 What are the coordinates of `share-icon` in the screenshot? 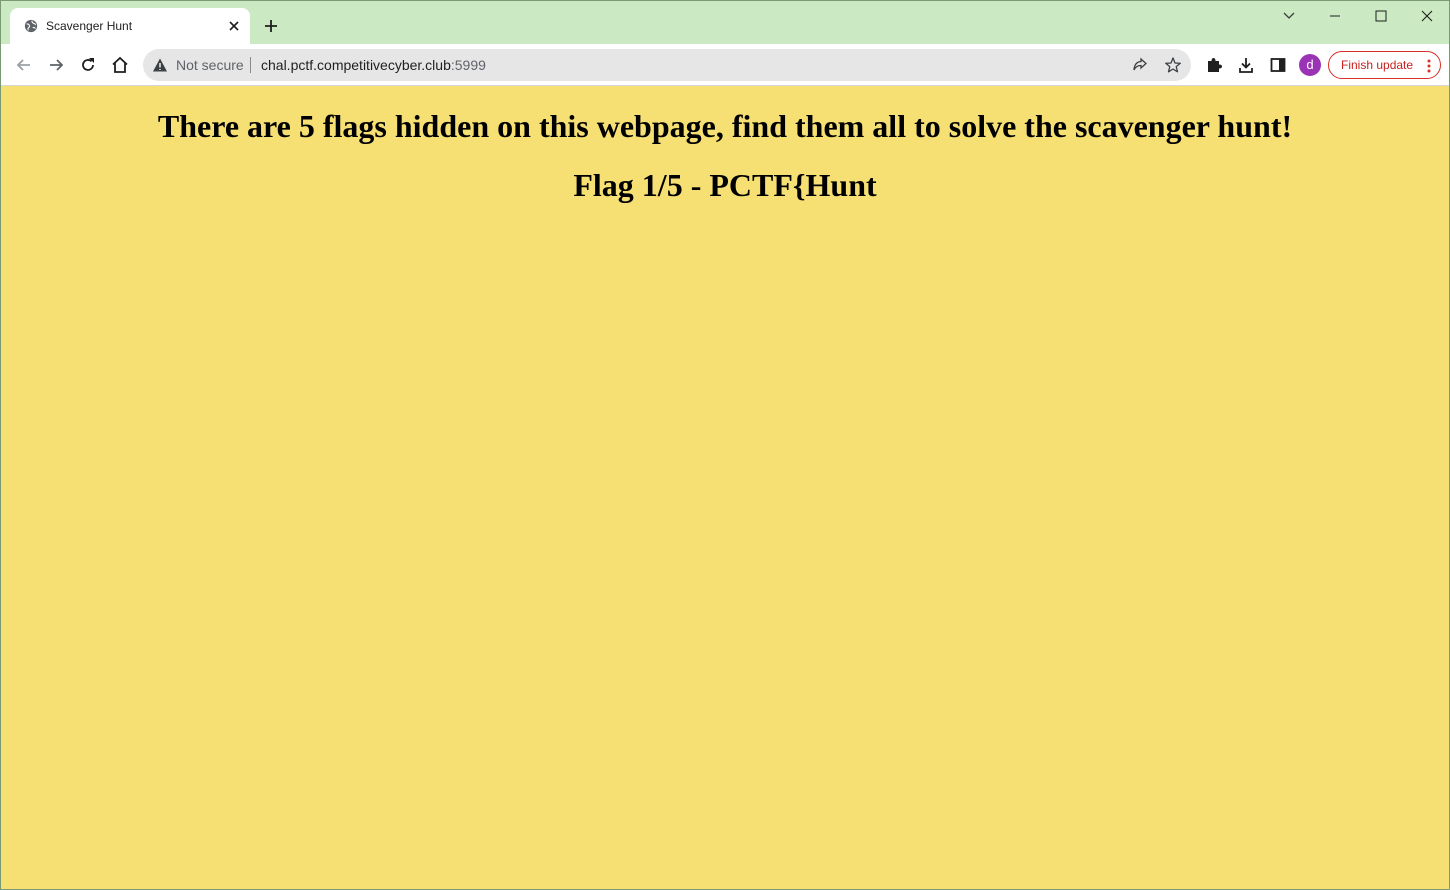 It's located at (1140, 65).